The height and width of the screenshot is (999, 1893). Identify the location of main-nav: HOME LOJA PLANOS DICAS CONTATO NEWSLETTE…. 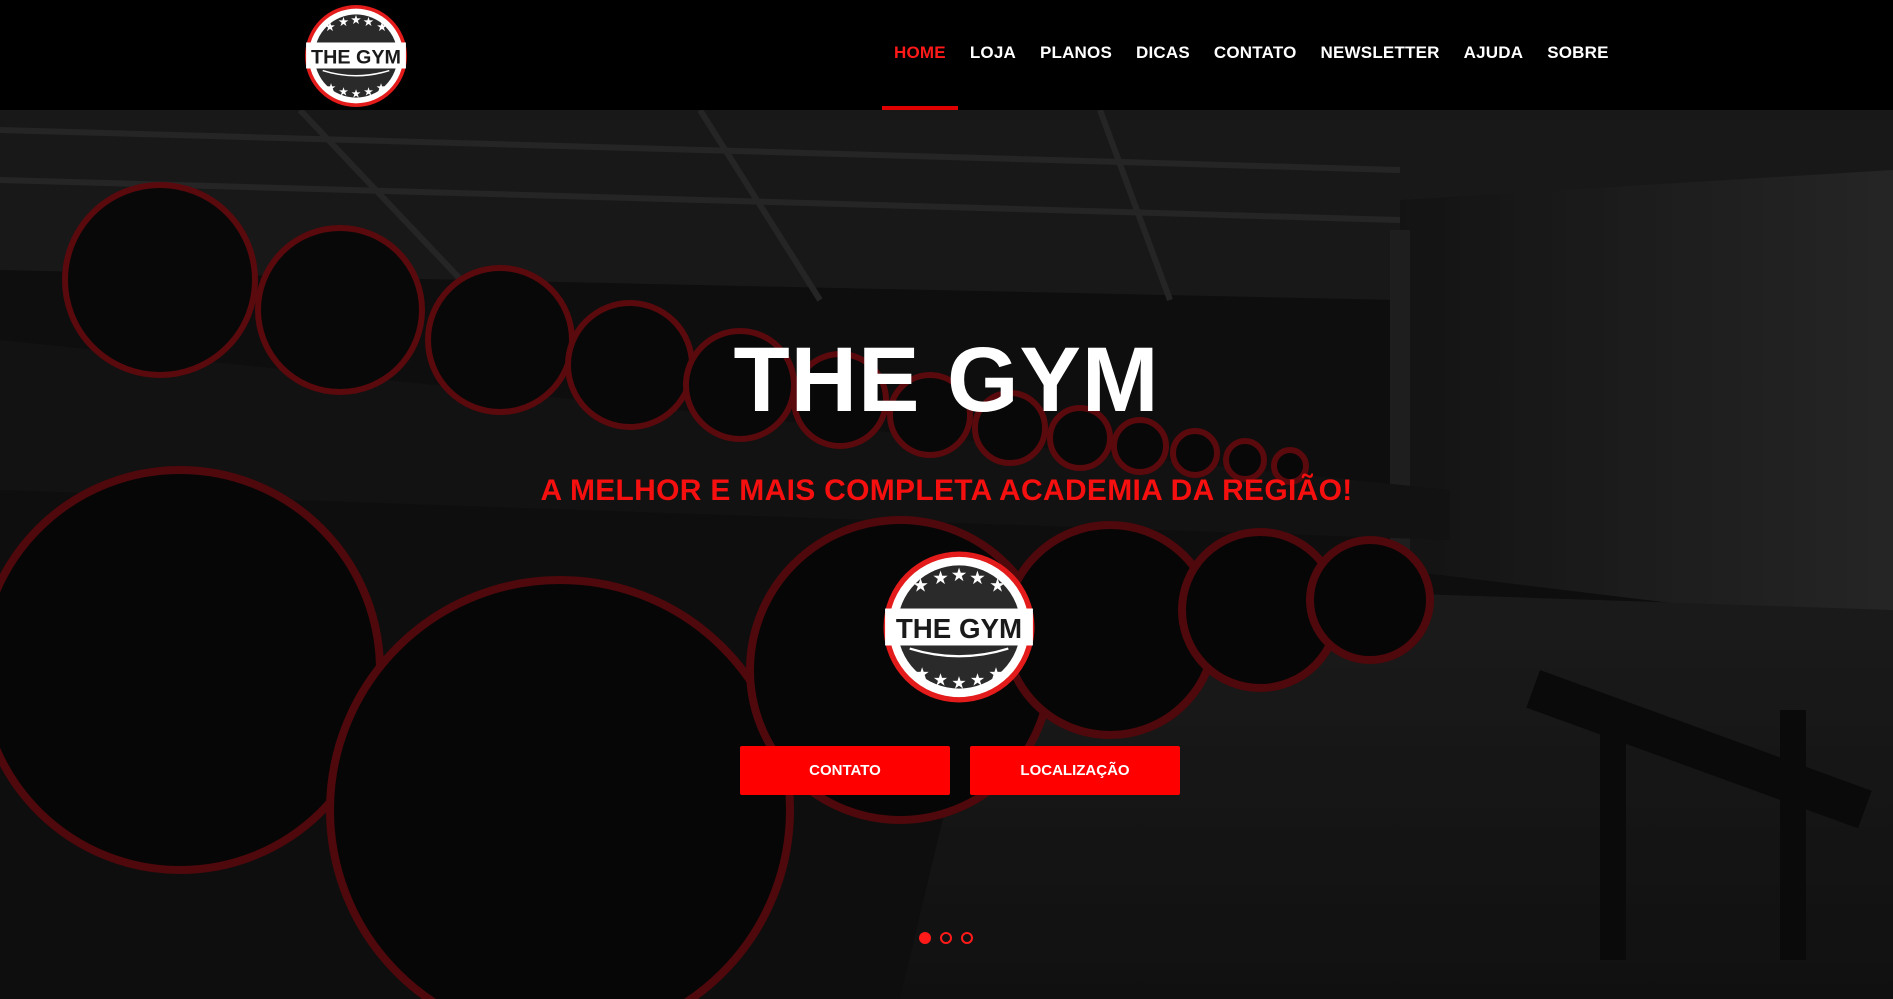
(1251, 55).